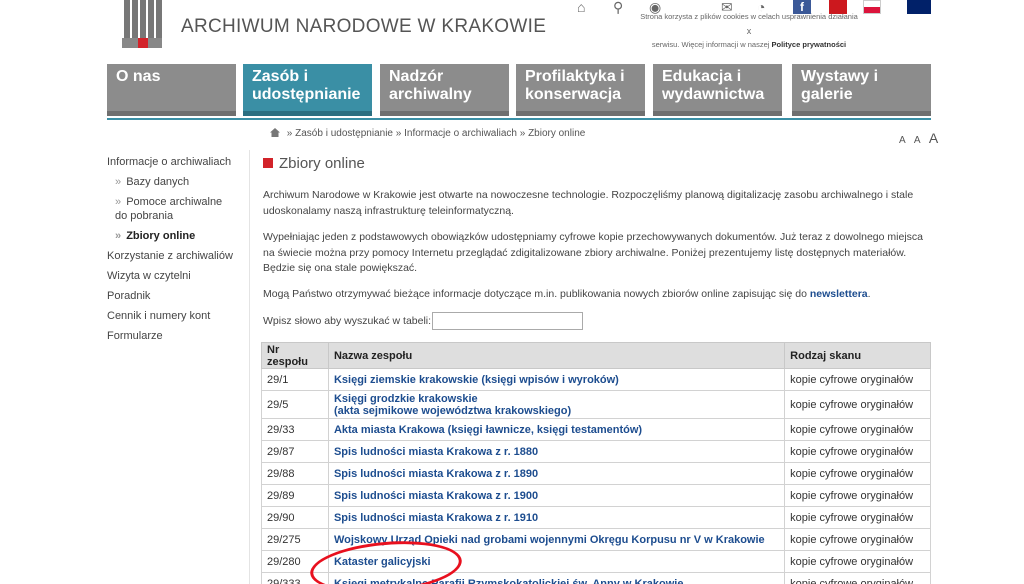  What do you see at coordinates (295, 429) in the screenshot?
I see `cell-nr: 29/33` at bounding box center [295, 429].